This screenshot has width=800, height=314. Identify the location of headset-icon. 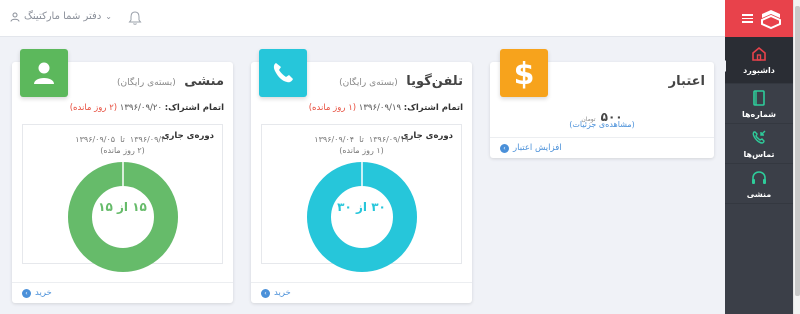
(759, 177).